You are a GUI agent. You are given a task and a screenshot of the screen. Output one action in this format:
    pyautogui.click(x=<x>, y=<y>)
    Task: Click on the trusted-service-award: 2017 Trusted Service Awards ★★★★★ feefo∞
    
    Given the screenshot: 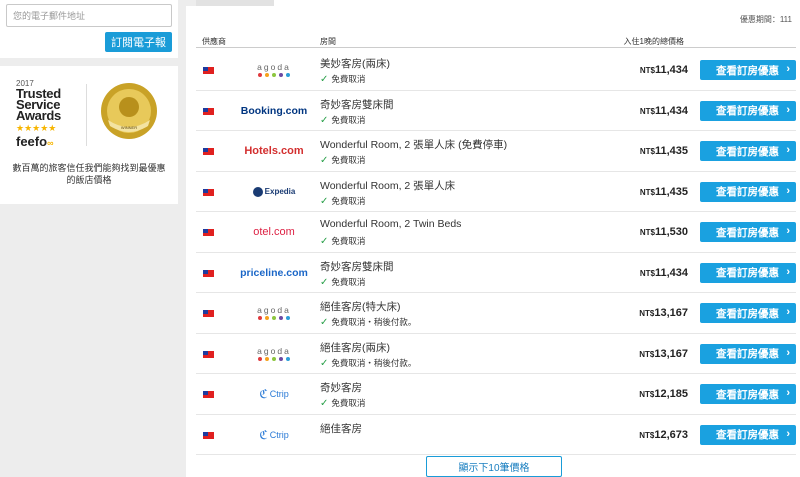 What is the action you would take?
    pyautogui.click(x=46, y=114)
    